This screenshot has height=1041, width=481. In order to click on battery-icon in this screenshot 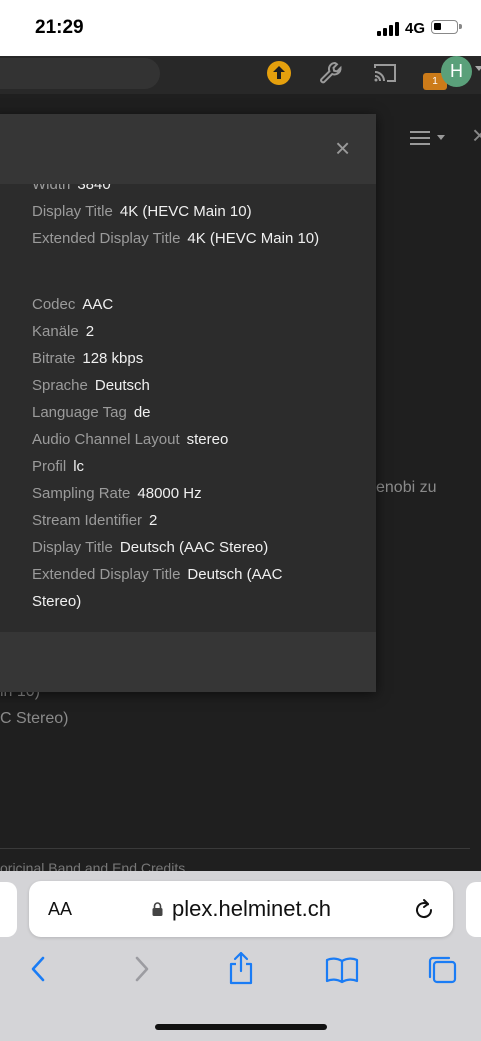, I will do `click(446, 27)`.